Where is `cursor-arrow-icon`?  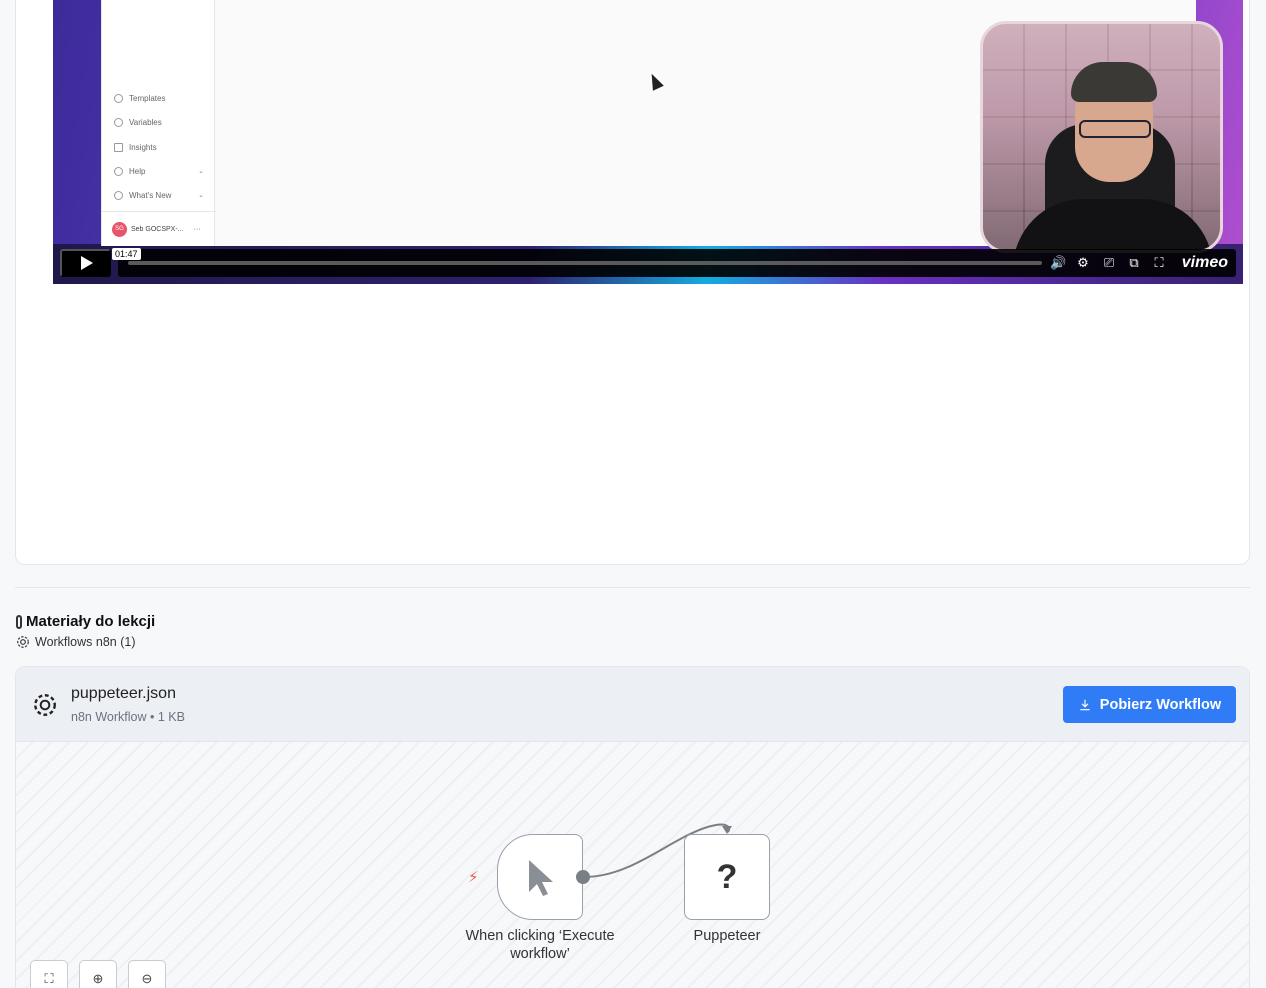 cursor-arrow-icon is located at coordinates (541, 878).